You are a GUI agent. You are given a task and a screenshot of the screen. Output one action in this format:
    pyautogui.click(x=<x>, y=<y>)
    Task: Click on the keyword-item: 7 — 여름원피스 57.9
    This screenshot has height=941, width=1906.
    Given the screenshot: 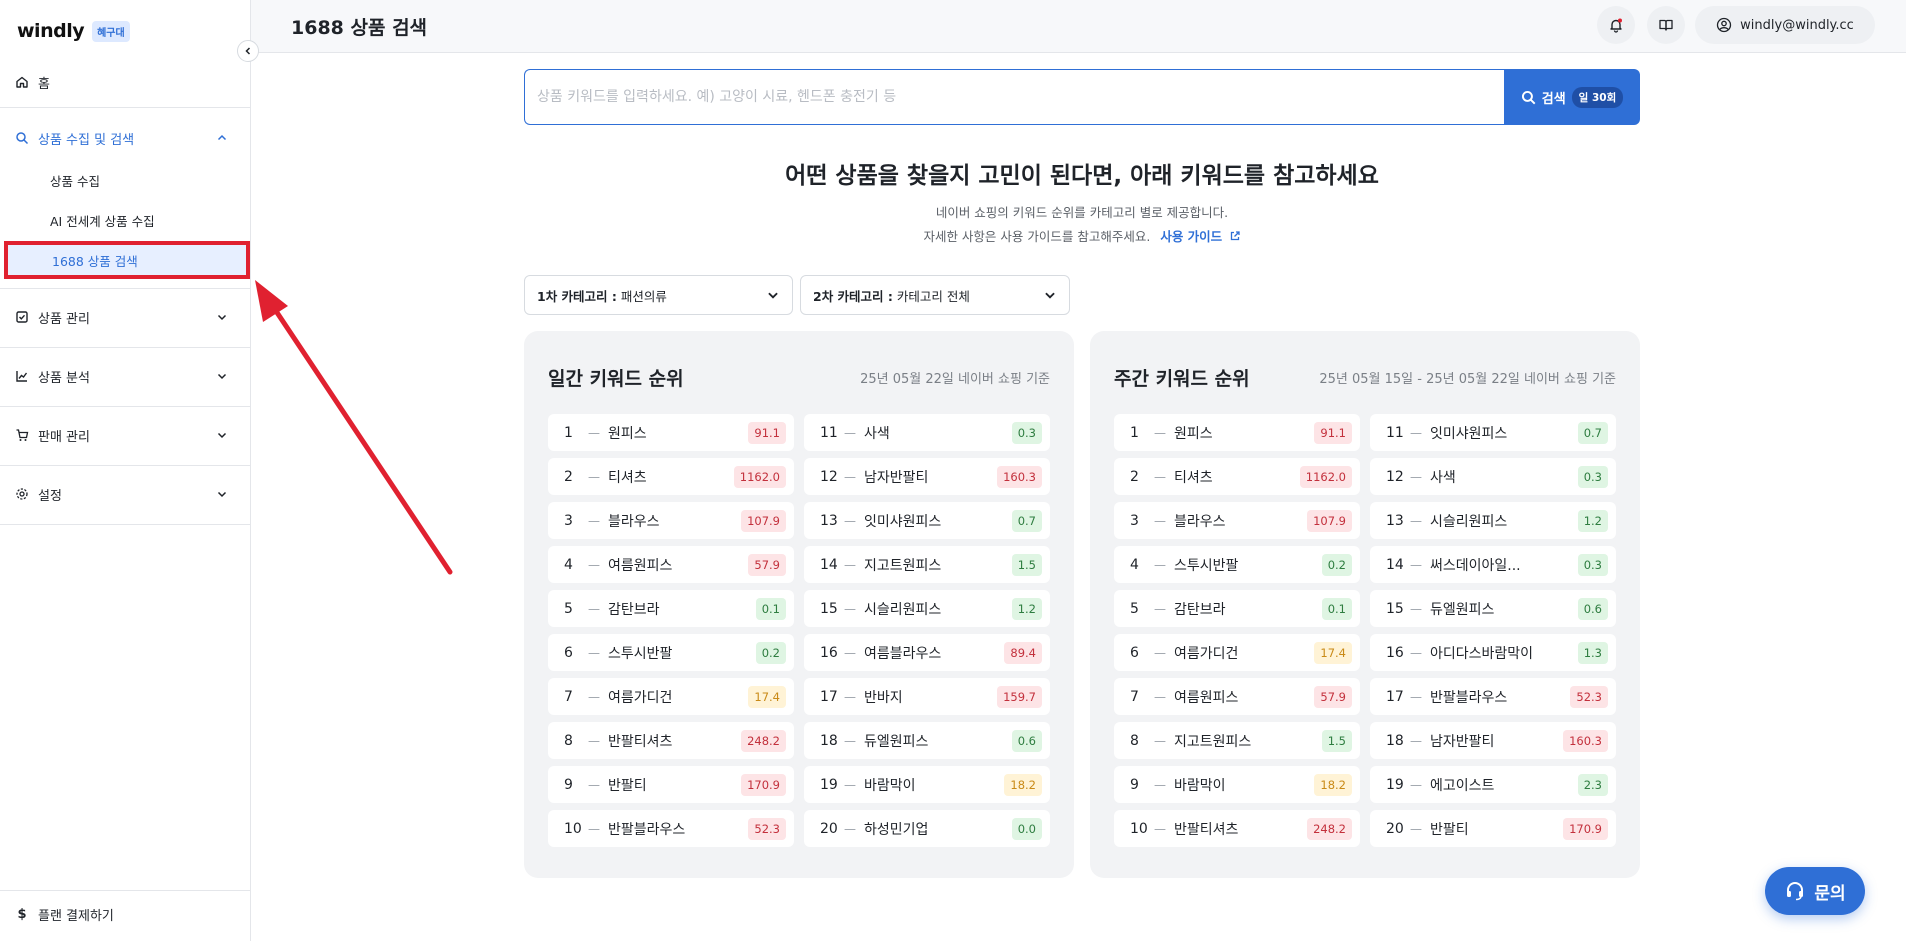 What is the action you would take?
    pyautogui.click(x=1237, y=696)
    